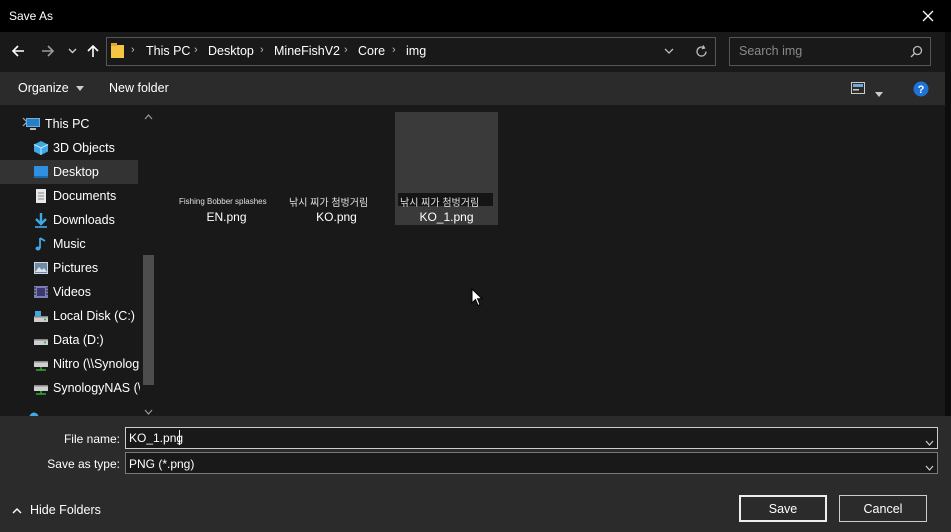 The width and height of the screenshot is (951, 532). Describe the element at coordinates (84, 220) in the screenshot. I see `sidebar-item-label: Downloads` at that location.